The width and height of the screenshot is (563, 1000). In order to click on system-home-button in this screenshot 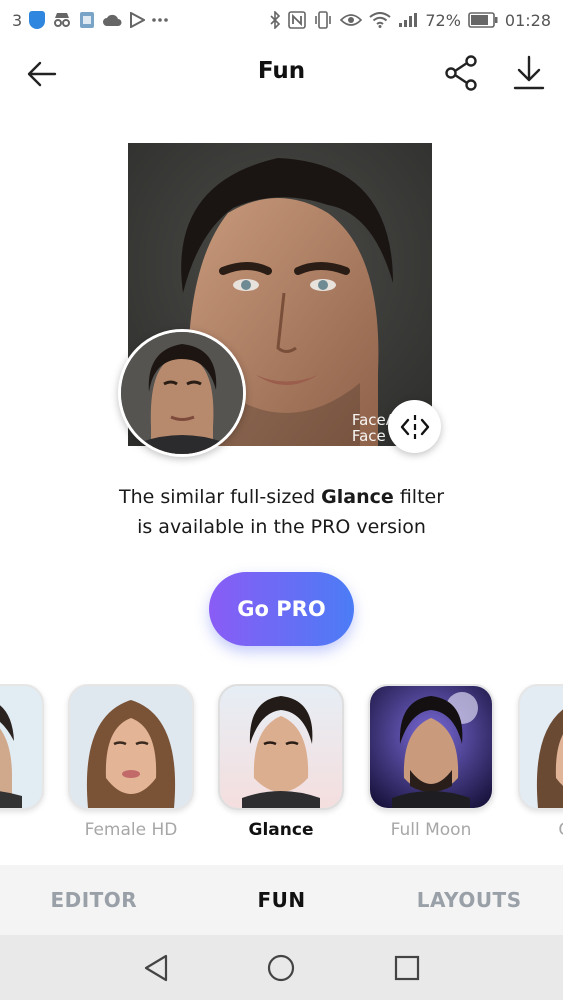, I will do `click(281, 968)`.